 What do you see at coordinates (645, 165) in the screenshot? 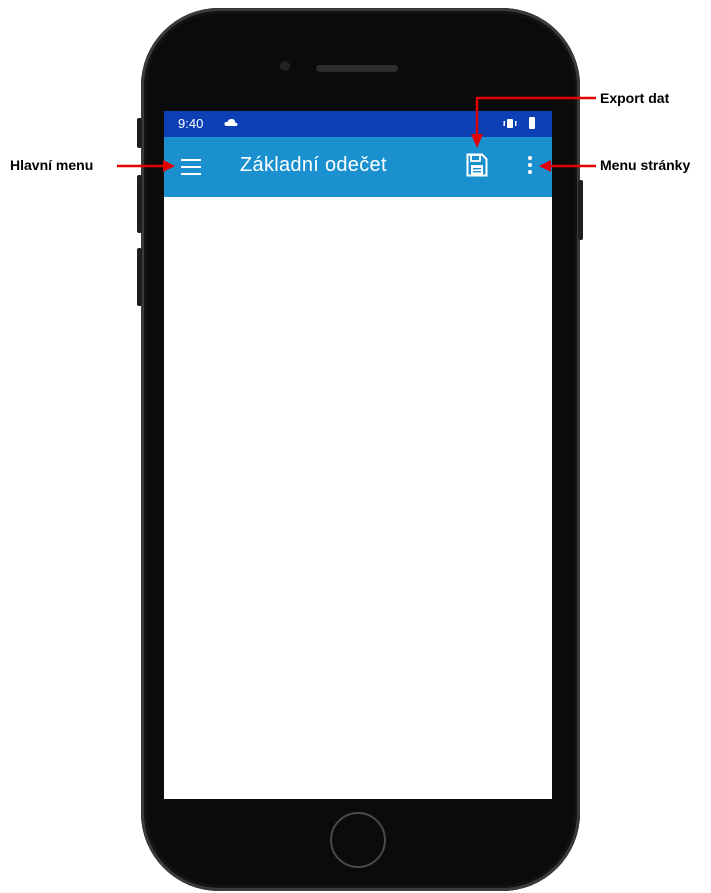
I see `callout-page-menu: Menu stránky` at bounding box center [645, 165].